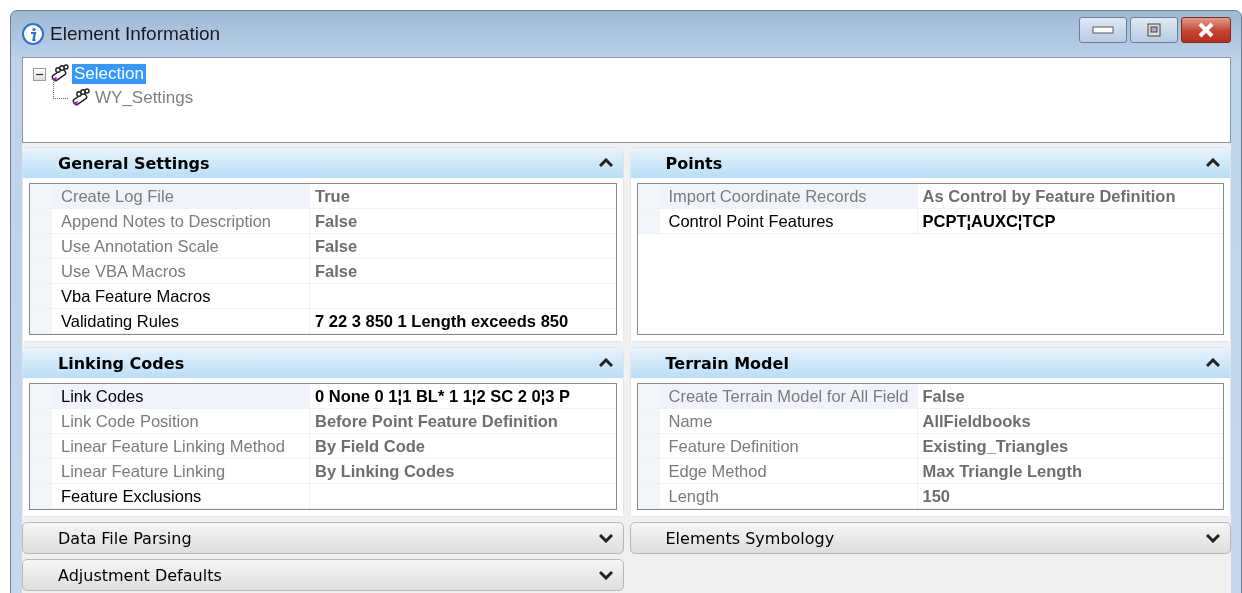 This screenshot has width=1242, height=593. What do you see at coordinates (1154, 30) in the screenshot?
I see `maximize-icon` at bounding box center [1154, 30].